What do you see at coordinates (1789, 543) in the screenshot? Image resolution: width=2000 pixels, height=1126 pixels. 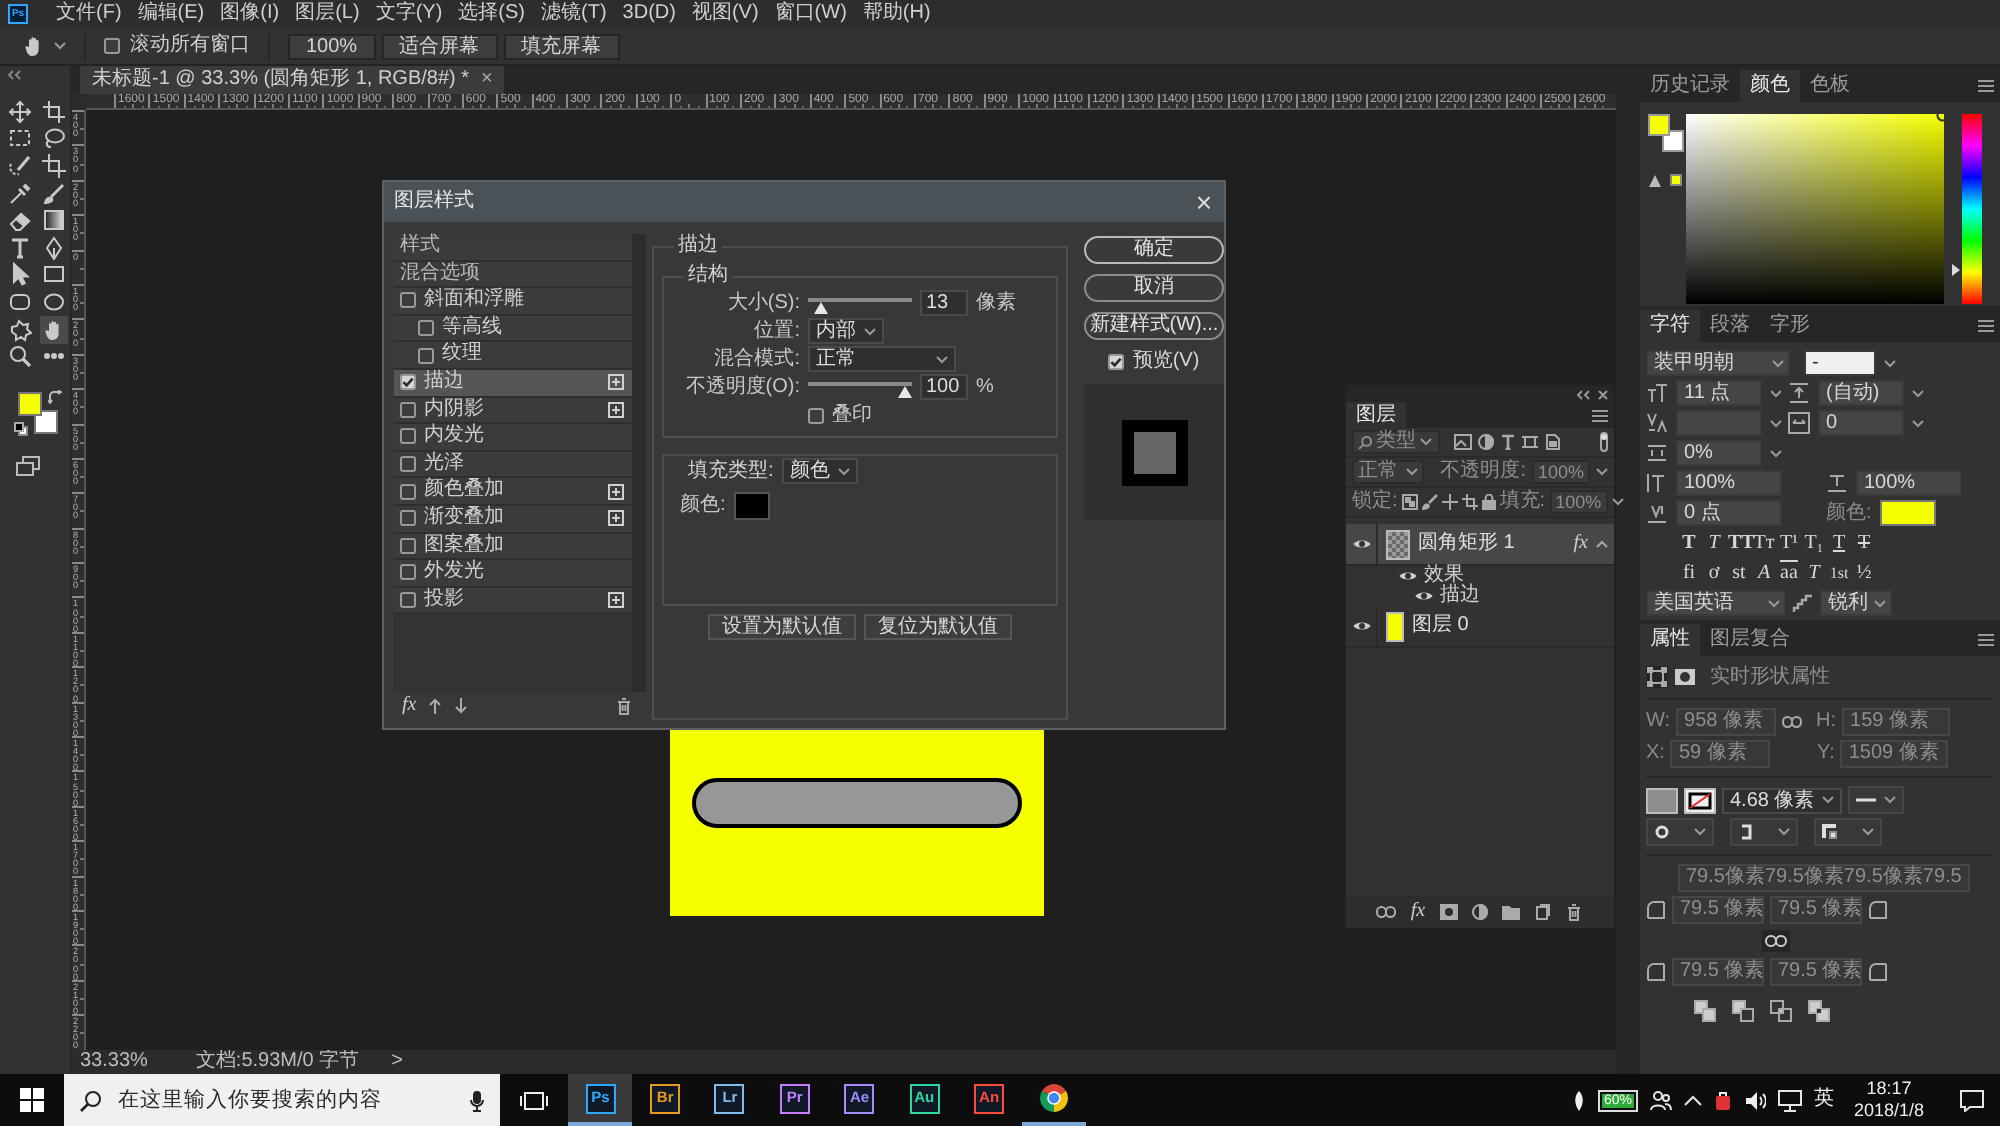 I see `superscript-button: T¹` at bounding box center [1789, 543].